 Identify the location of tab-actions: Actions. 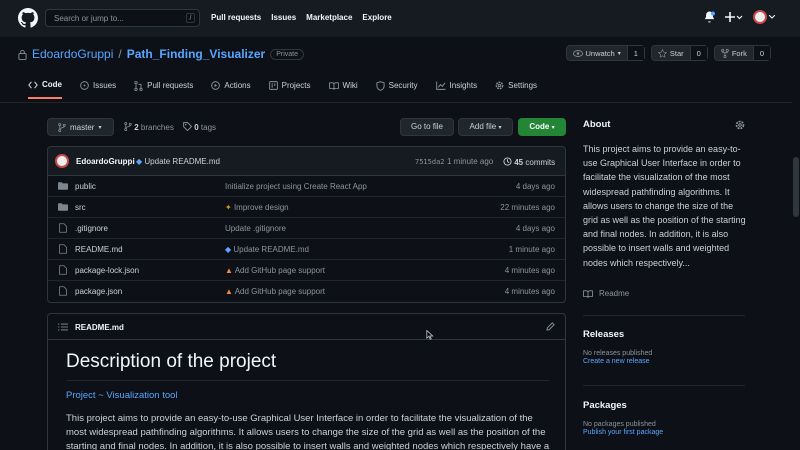
(231, 89).